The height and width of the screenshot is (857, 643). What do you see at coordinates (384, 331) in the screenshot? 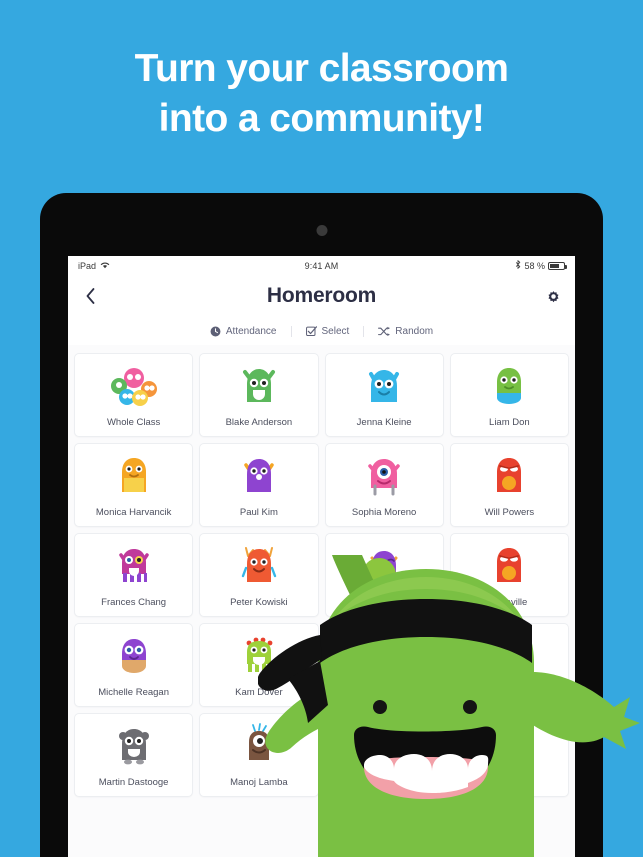
I see `shuffle-icon` at bounding box center [384, 331].